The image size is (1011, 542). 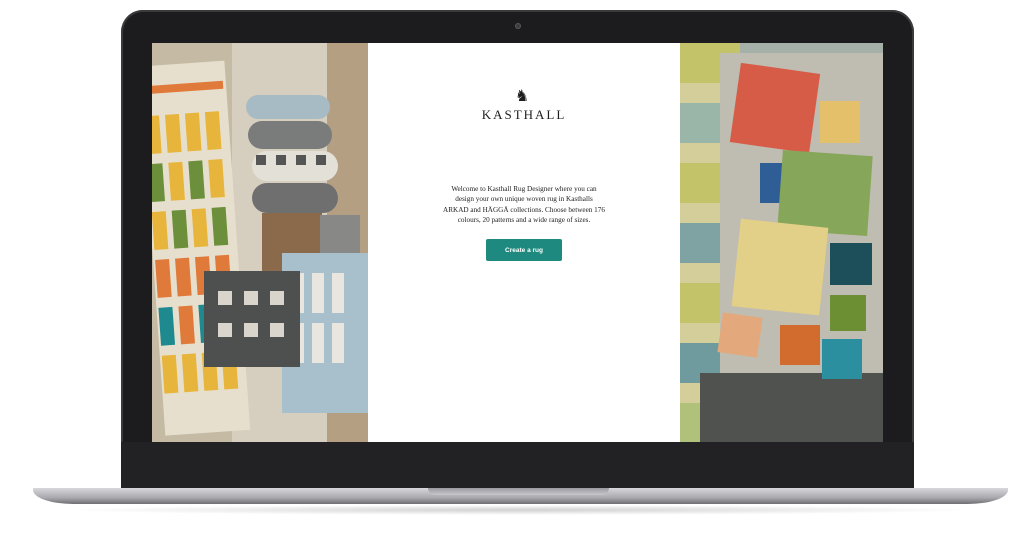 I want to click on camera-icon, so click(x=518, y=26).